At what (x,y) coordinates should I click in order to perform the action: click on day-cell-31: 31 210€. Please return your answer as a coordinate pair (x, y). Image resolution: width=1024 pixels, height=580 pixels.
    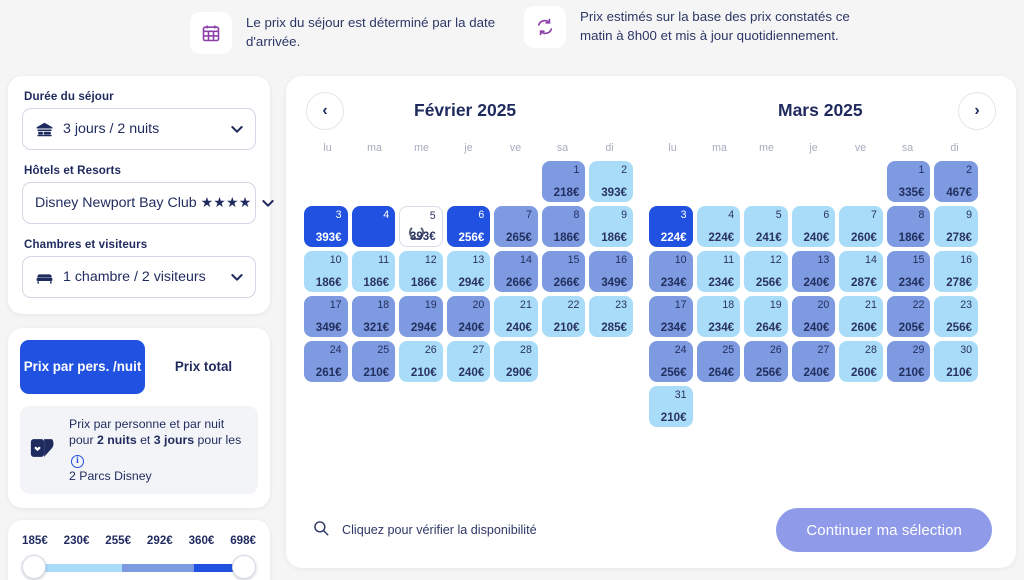
    Looking at the image, I should click on (671, 406).